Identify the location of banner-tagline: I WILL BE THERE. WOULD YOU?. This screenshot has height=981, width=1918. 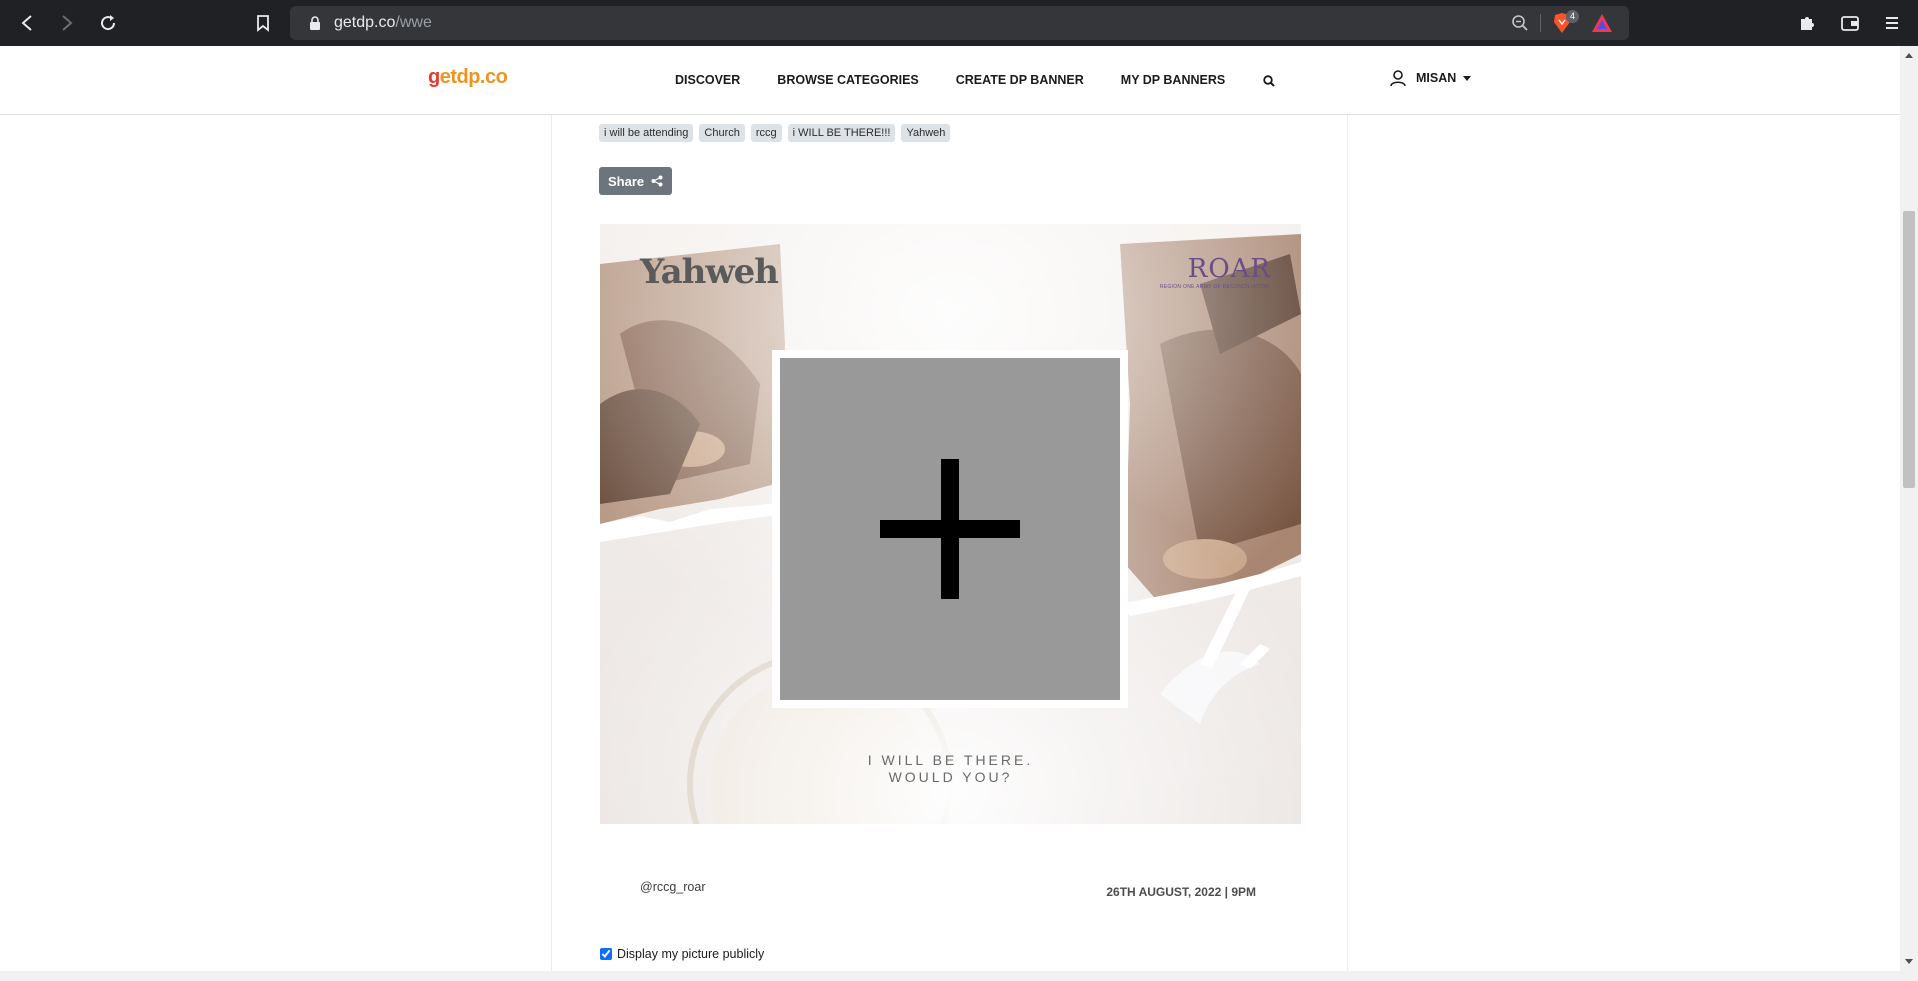
(950, 768).